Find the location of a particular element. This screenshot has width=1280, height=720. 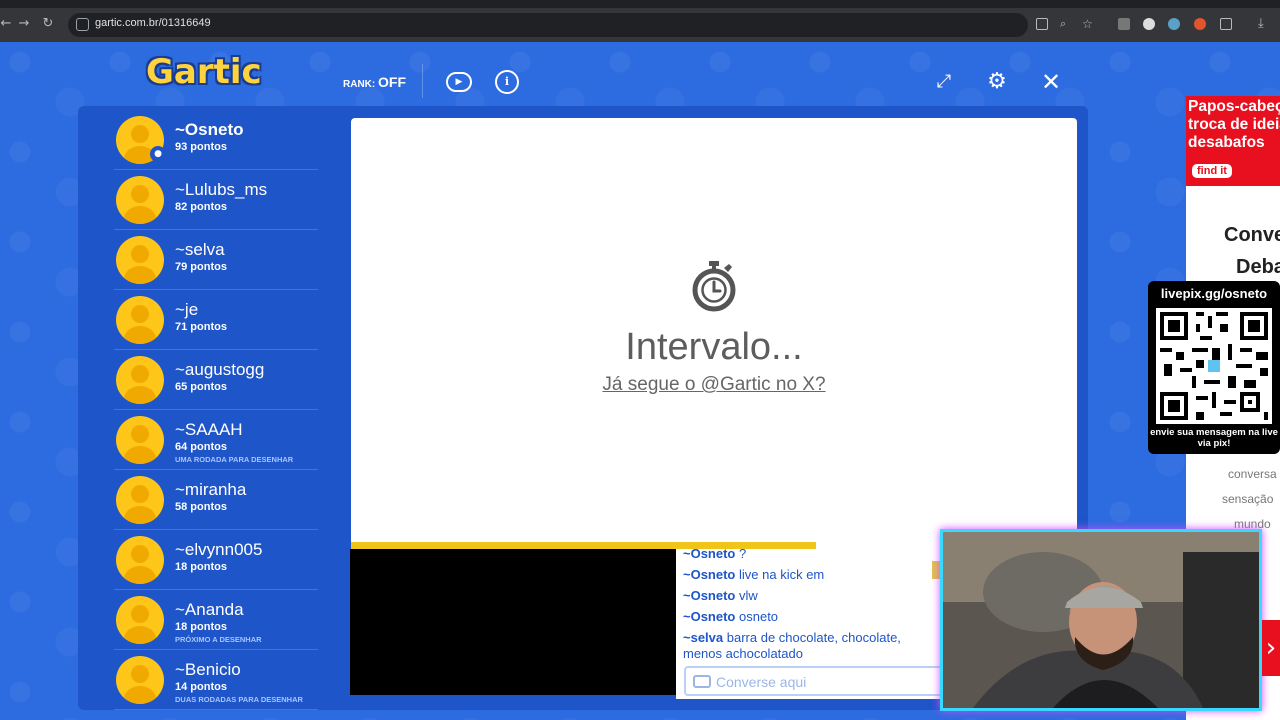

player-row: ~Lulubs_ms 82 pontos is located at coordinates (216, 200).